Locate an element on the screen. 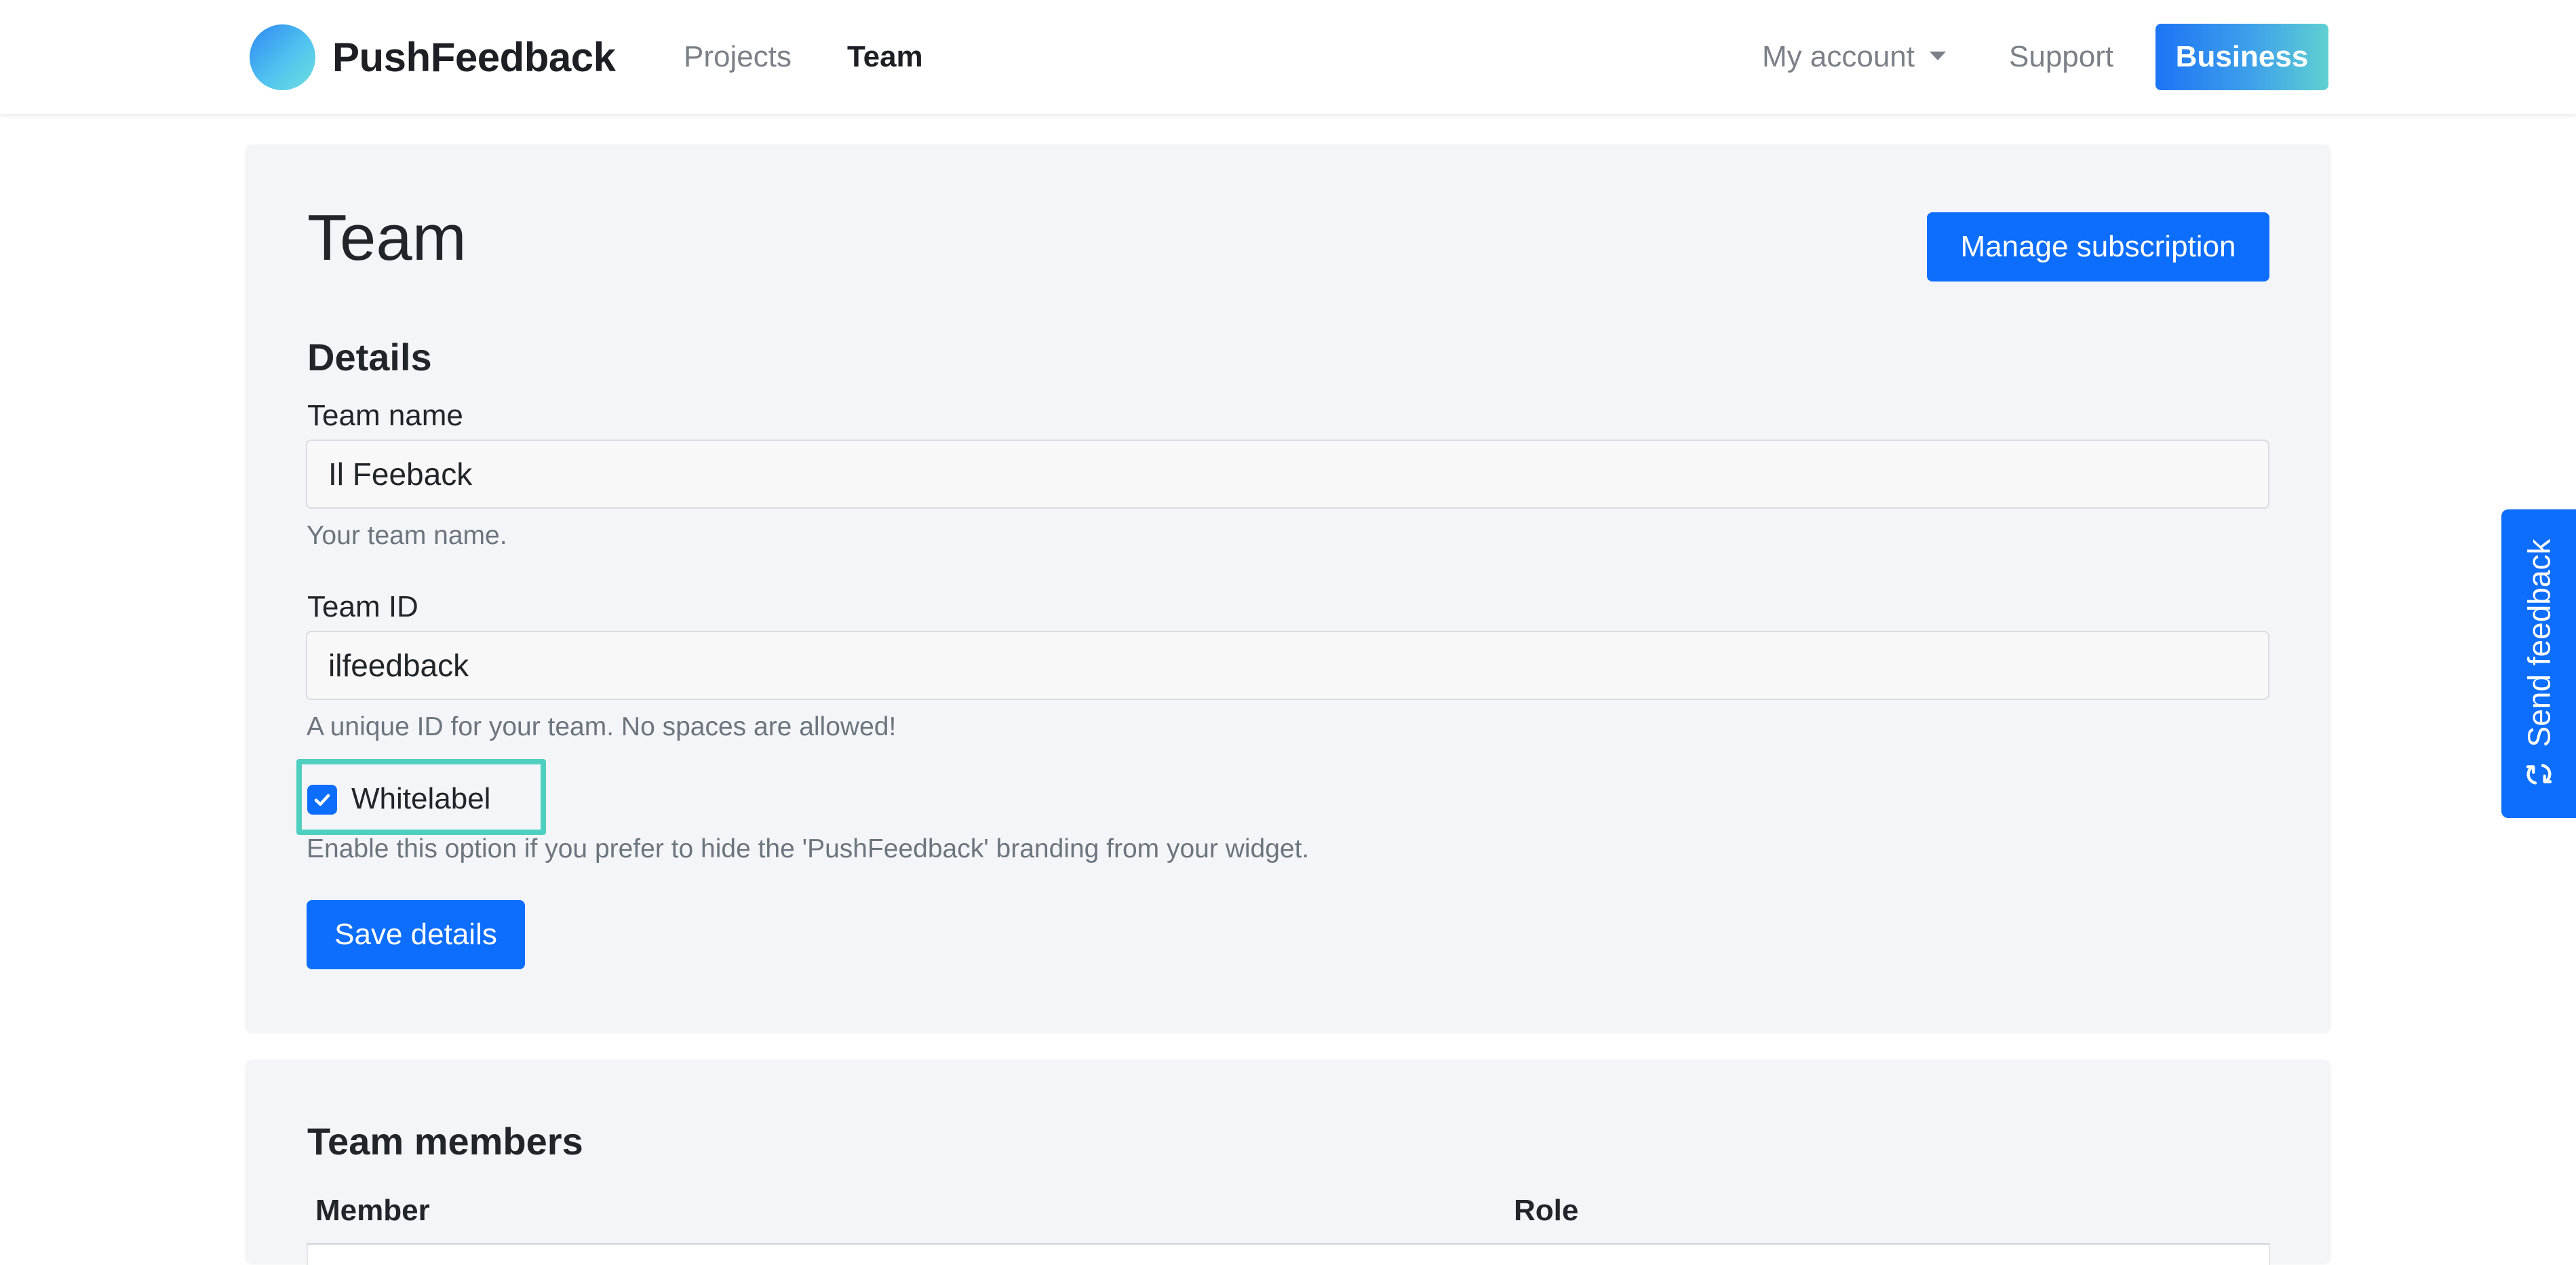  save-details-button: Save details is located at coordinates (416, 934).